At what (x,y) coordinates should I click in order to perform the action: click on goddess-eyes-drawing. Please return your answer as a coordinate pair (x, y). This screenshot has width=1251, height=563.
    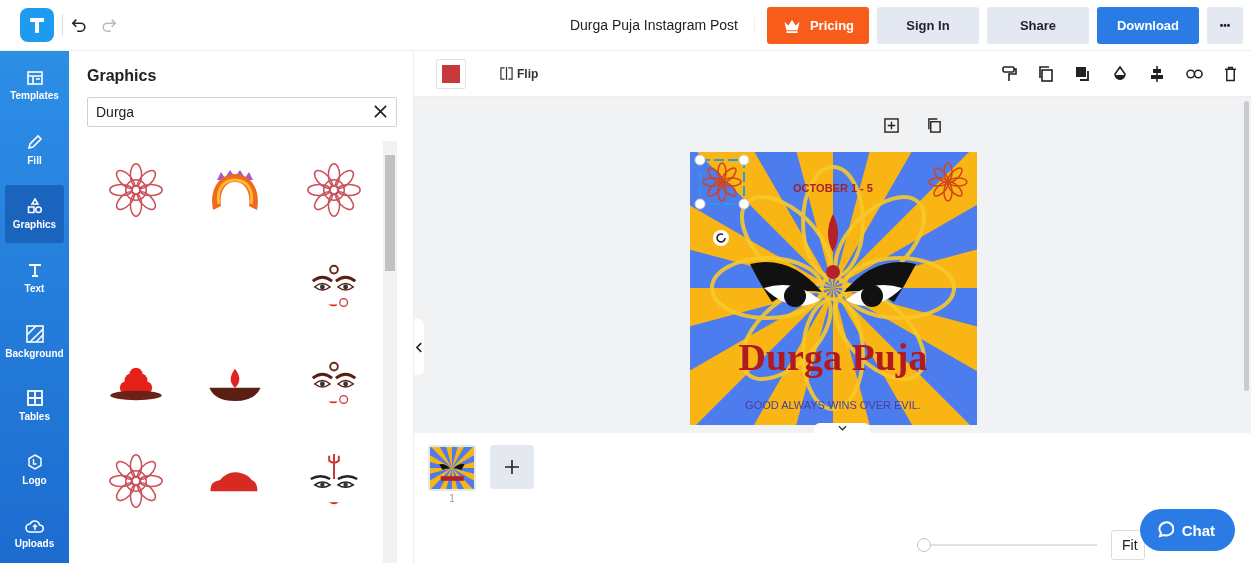
    Looking at the image, I should click on (833, 260).